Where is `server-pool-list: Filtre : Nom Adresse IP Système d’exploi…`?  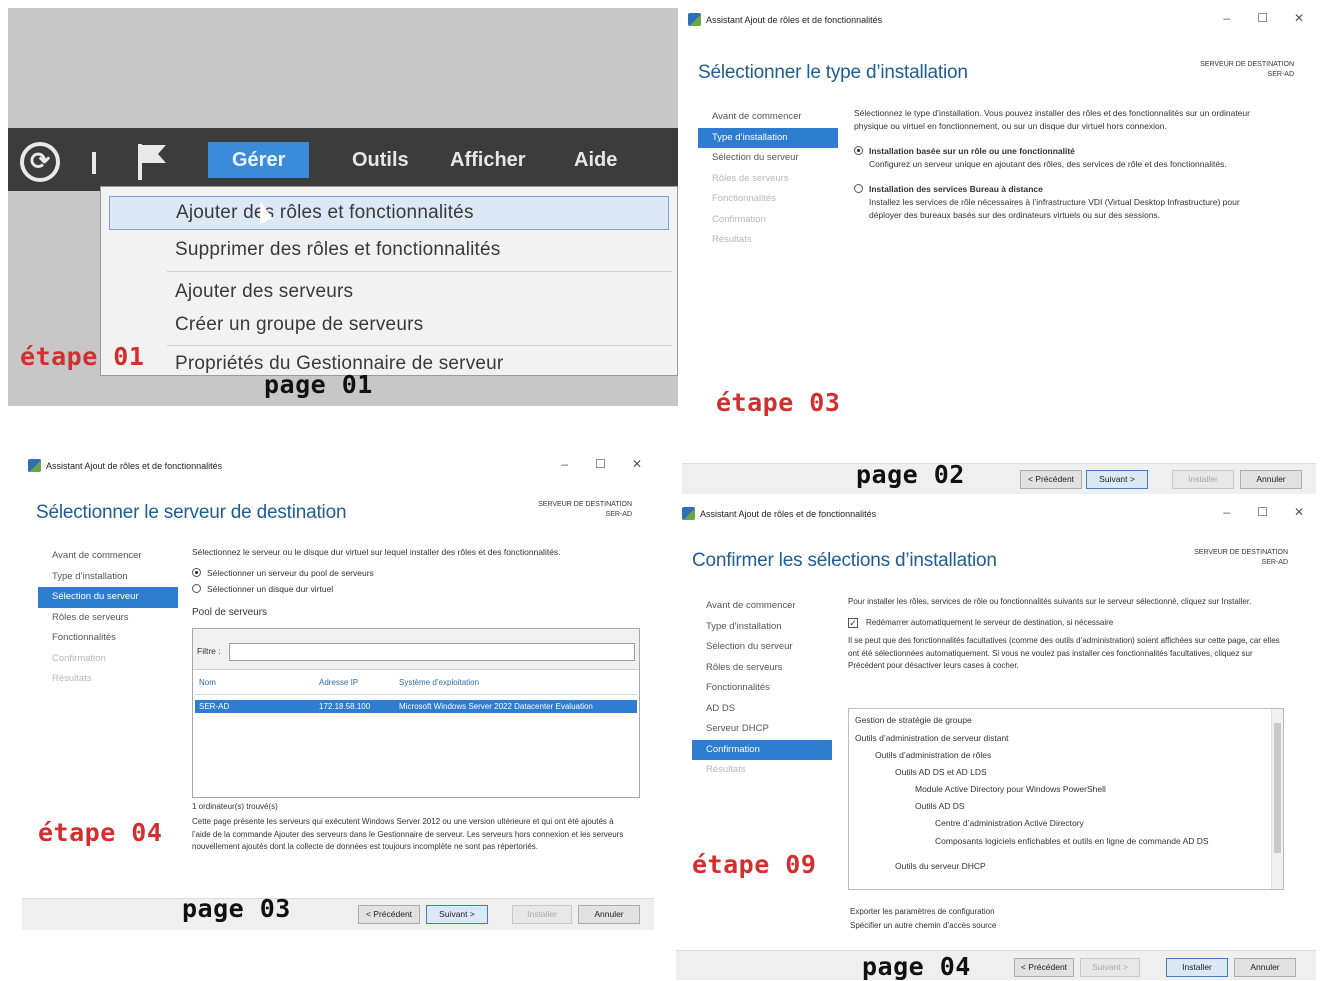
server-pool-list: Filtre : Nom Adresse IP Système d’exploi… is located at coordinates (416, 713).